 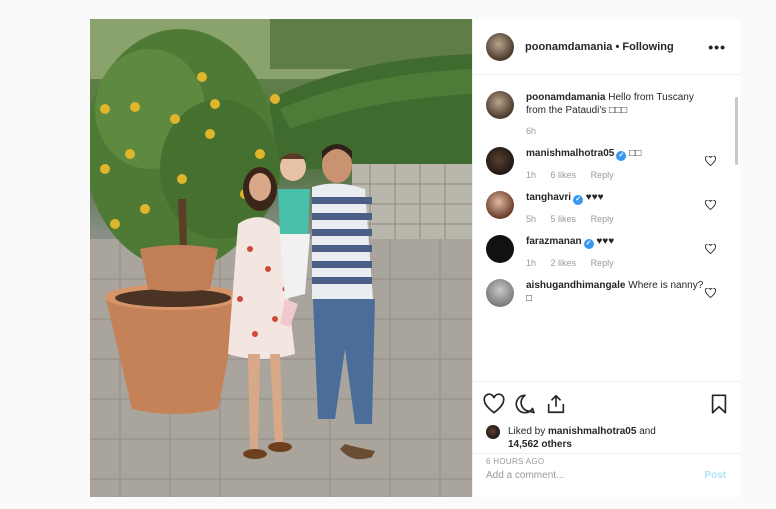 What do you see at coordinates (527, 431) in the screenshot?
I see `likes-prefix: Liked by` at bounding box center [527, 431].